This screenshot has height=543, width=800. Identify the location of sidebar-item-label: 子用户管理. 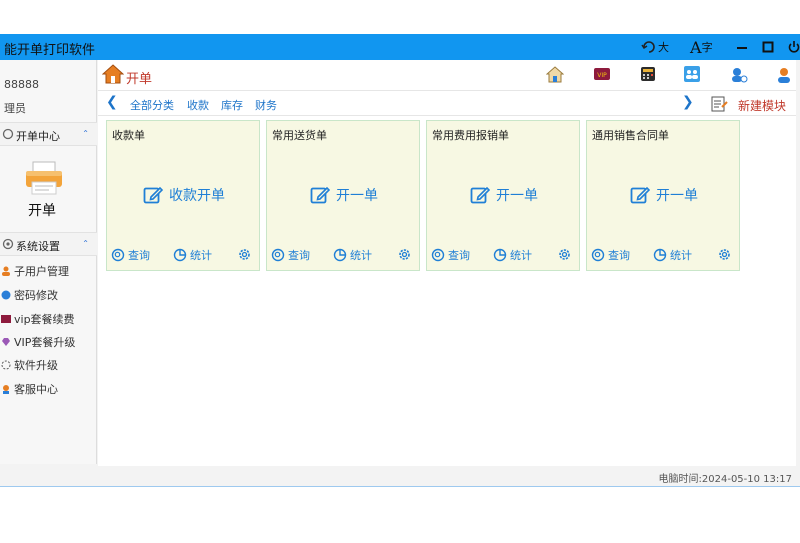
(41, 271).